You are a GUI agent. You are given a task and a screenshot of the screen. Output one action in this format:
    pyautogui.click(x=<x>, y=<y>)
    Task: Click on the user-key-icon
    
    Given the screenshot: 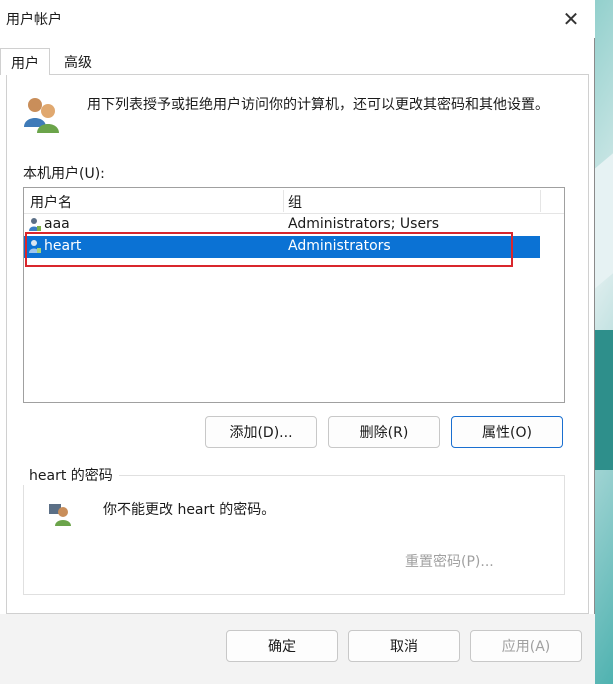 What is the action you would take?
    pyautogui.click(x=60, y=515)
    